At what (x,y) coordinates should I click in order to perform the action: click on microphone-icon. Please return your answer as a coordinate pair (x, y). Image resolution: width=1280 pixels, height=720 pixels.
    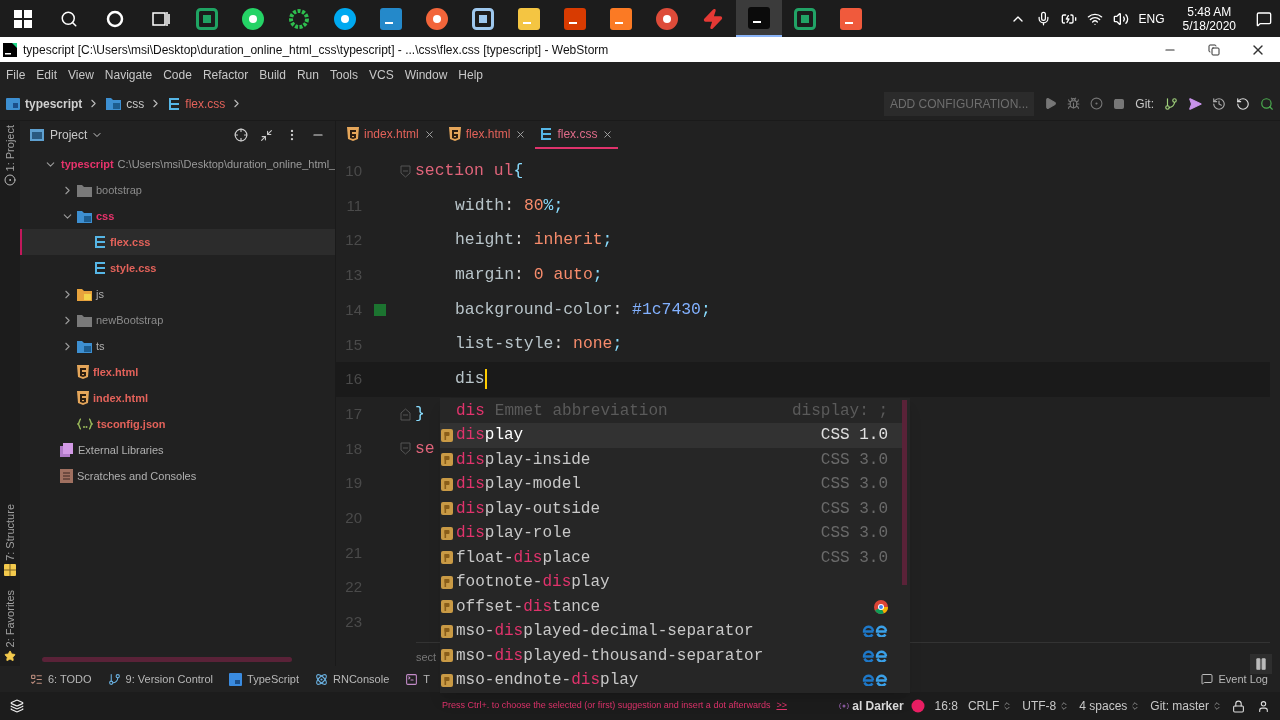
    Looking at the image, I should click on (1043, 18).